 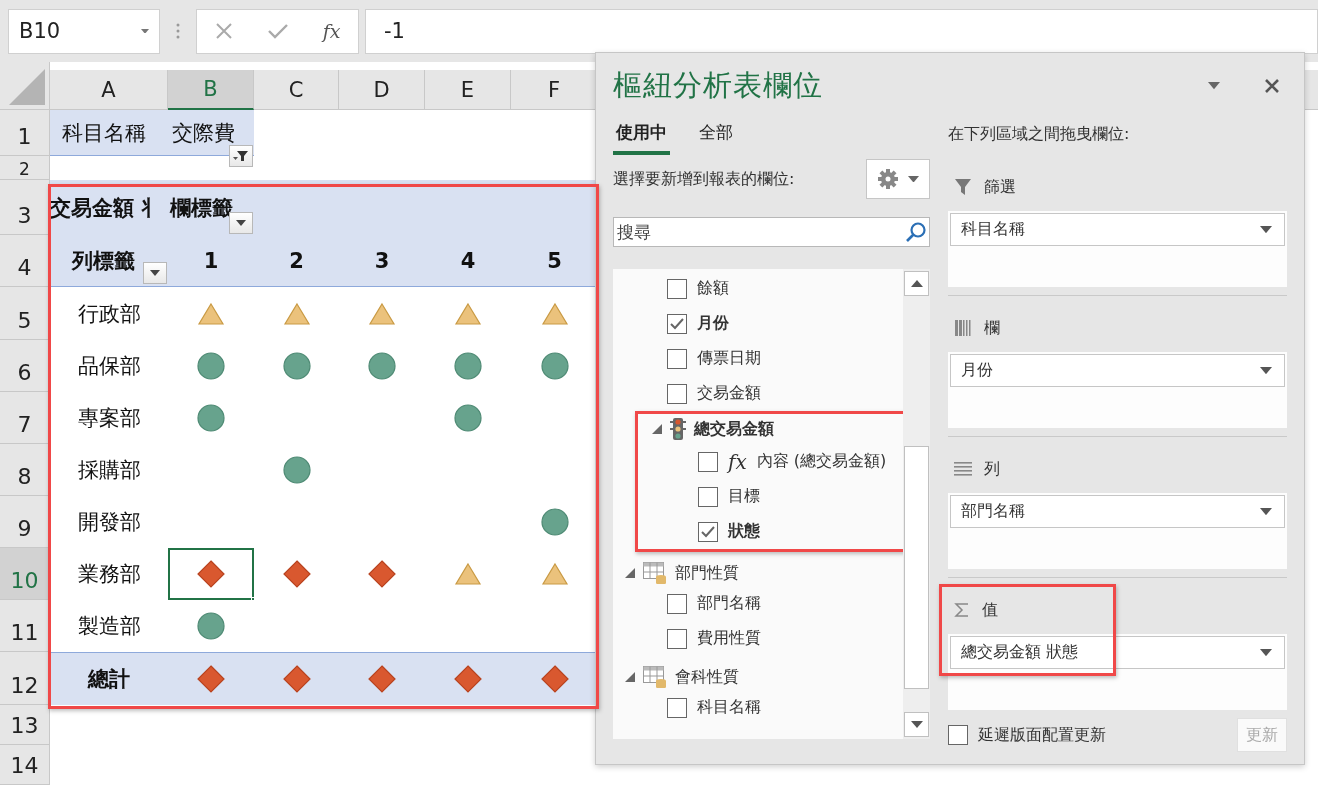 What do you see at coordinates (734, 429) in the screenshot?
I see `kpi-label: 總交易金額` at bounding box center [734, 429].